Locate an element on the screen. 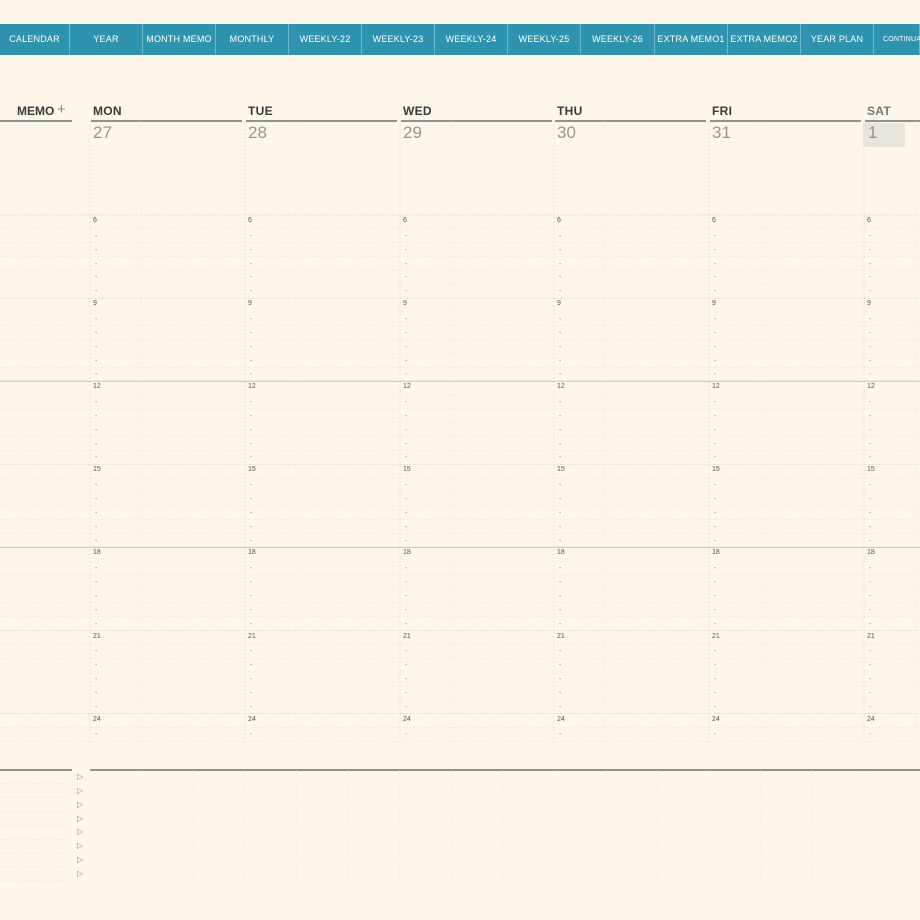 The height and width of the screenshot is (920, 920). day-date-fri: 31 is located at coordinates (721, 133).